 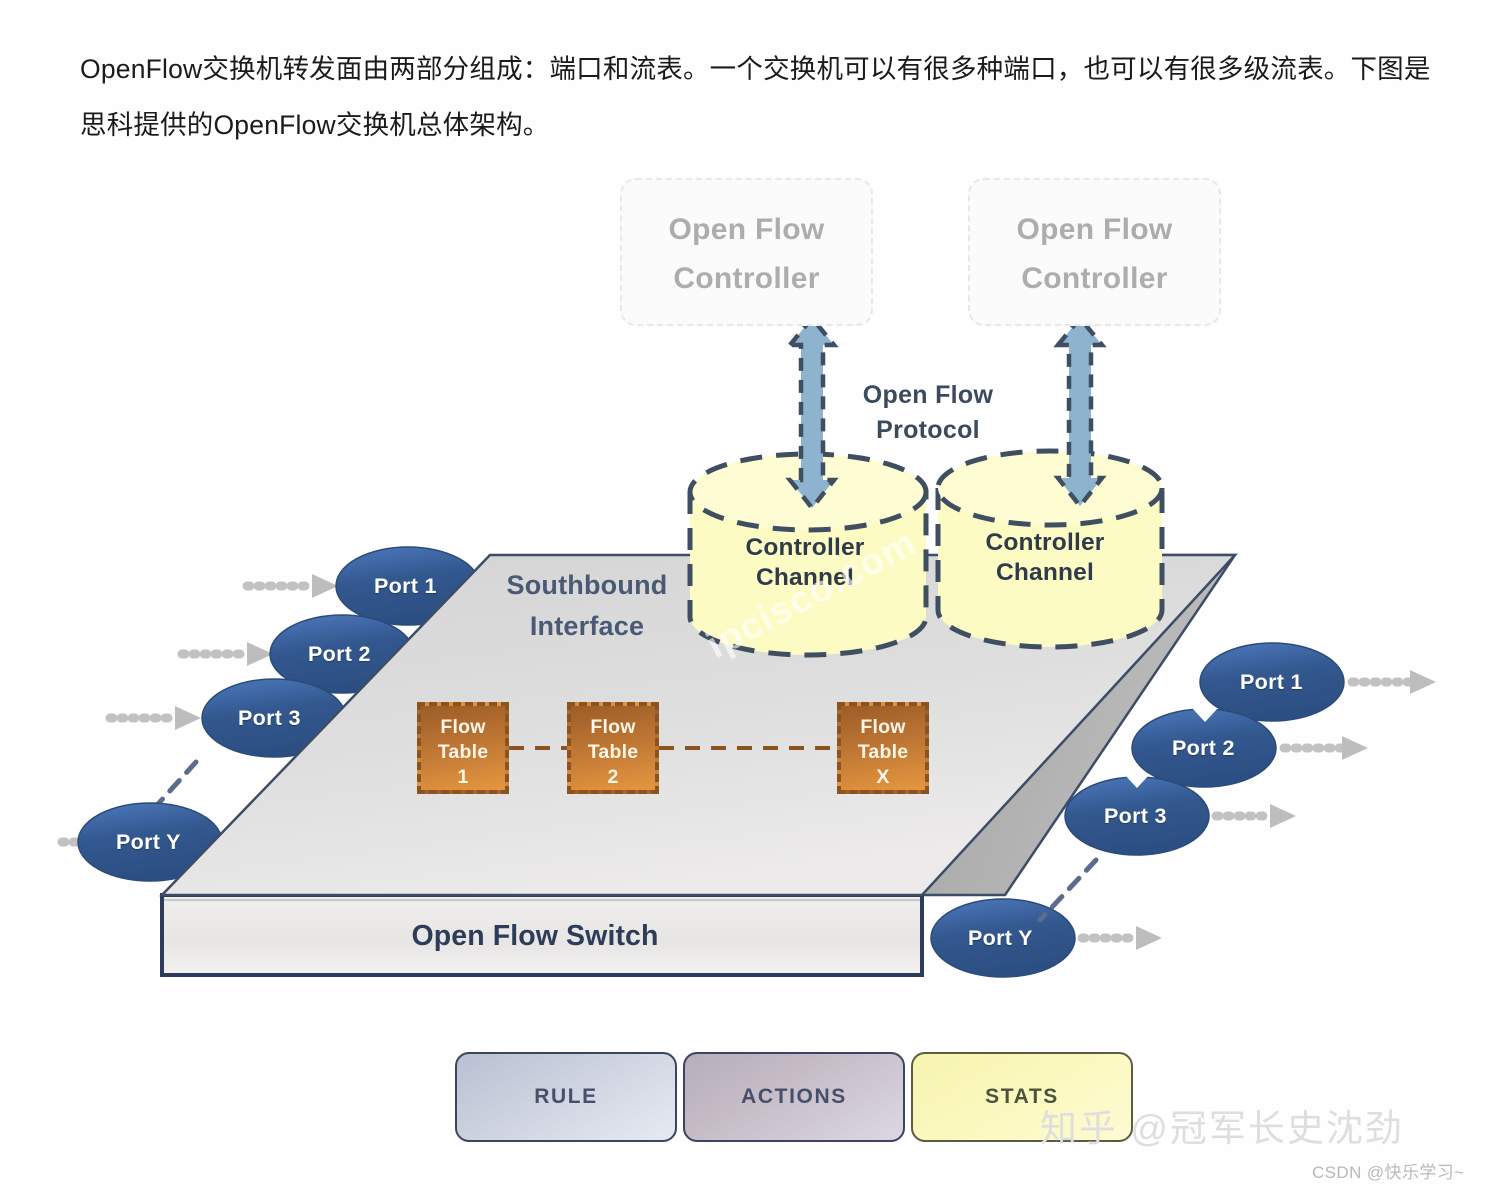 What do you see at coordinates (928, 395) in the screenshot?
I see `openflow-protocol-label-line1: Open Flow` at bounding box center [928, 395].